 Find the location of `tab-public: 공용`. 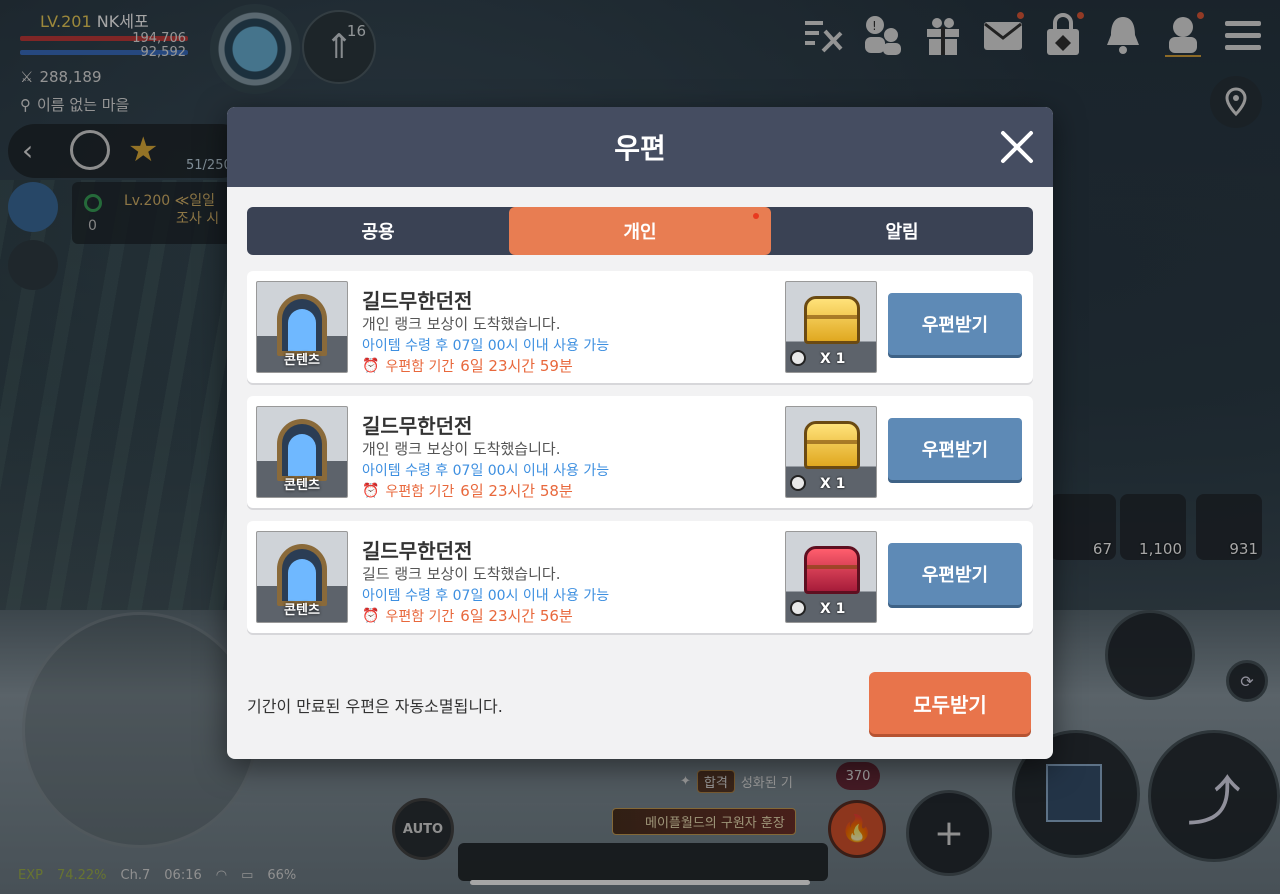

tab-public: 공용 is located at coordinates (378, 231).